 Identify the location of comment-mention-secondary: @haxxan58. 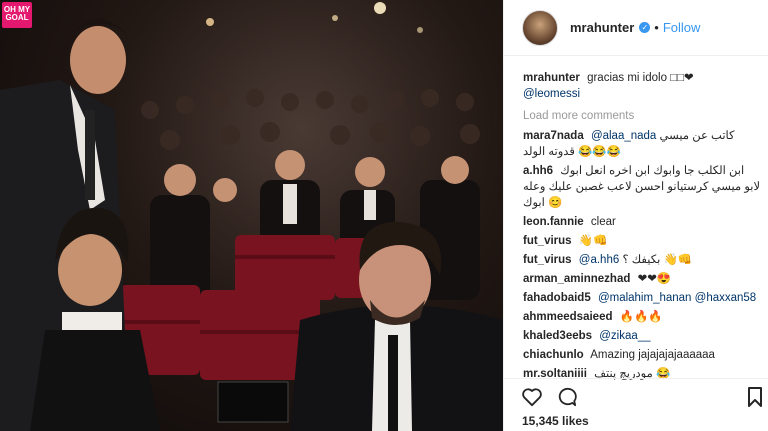
(726, 298).